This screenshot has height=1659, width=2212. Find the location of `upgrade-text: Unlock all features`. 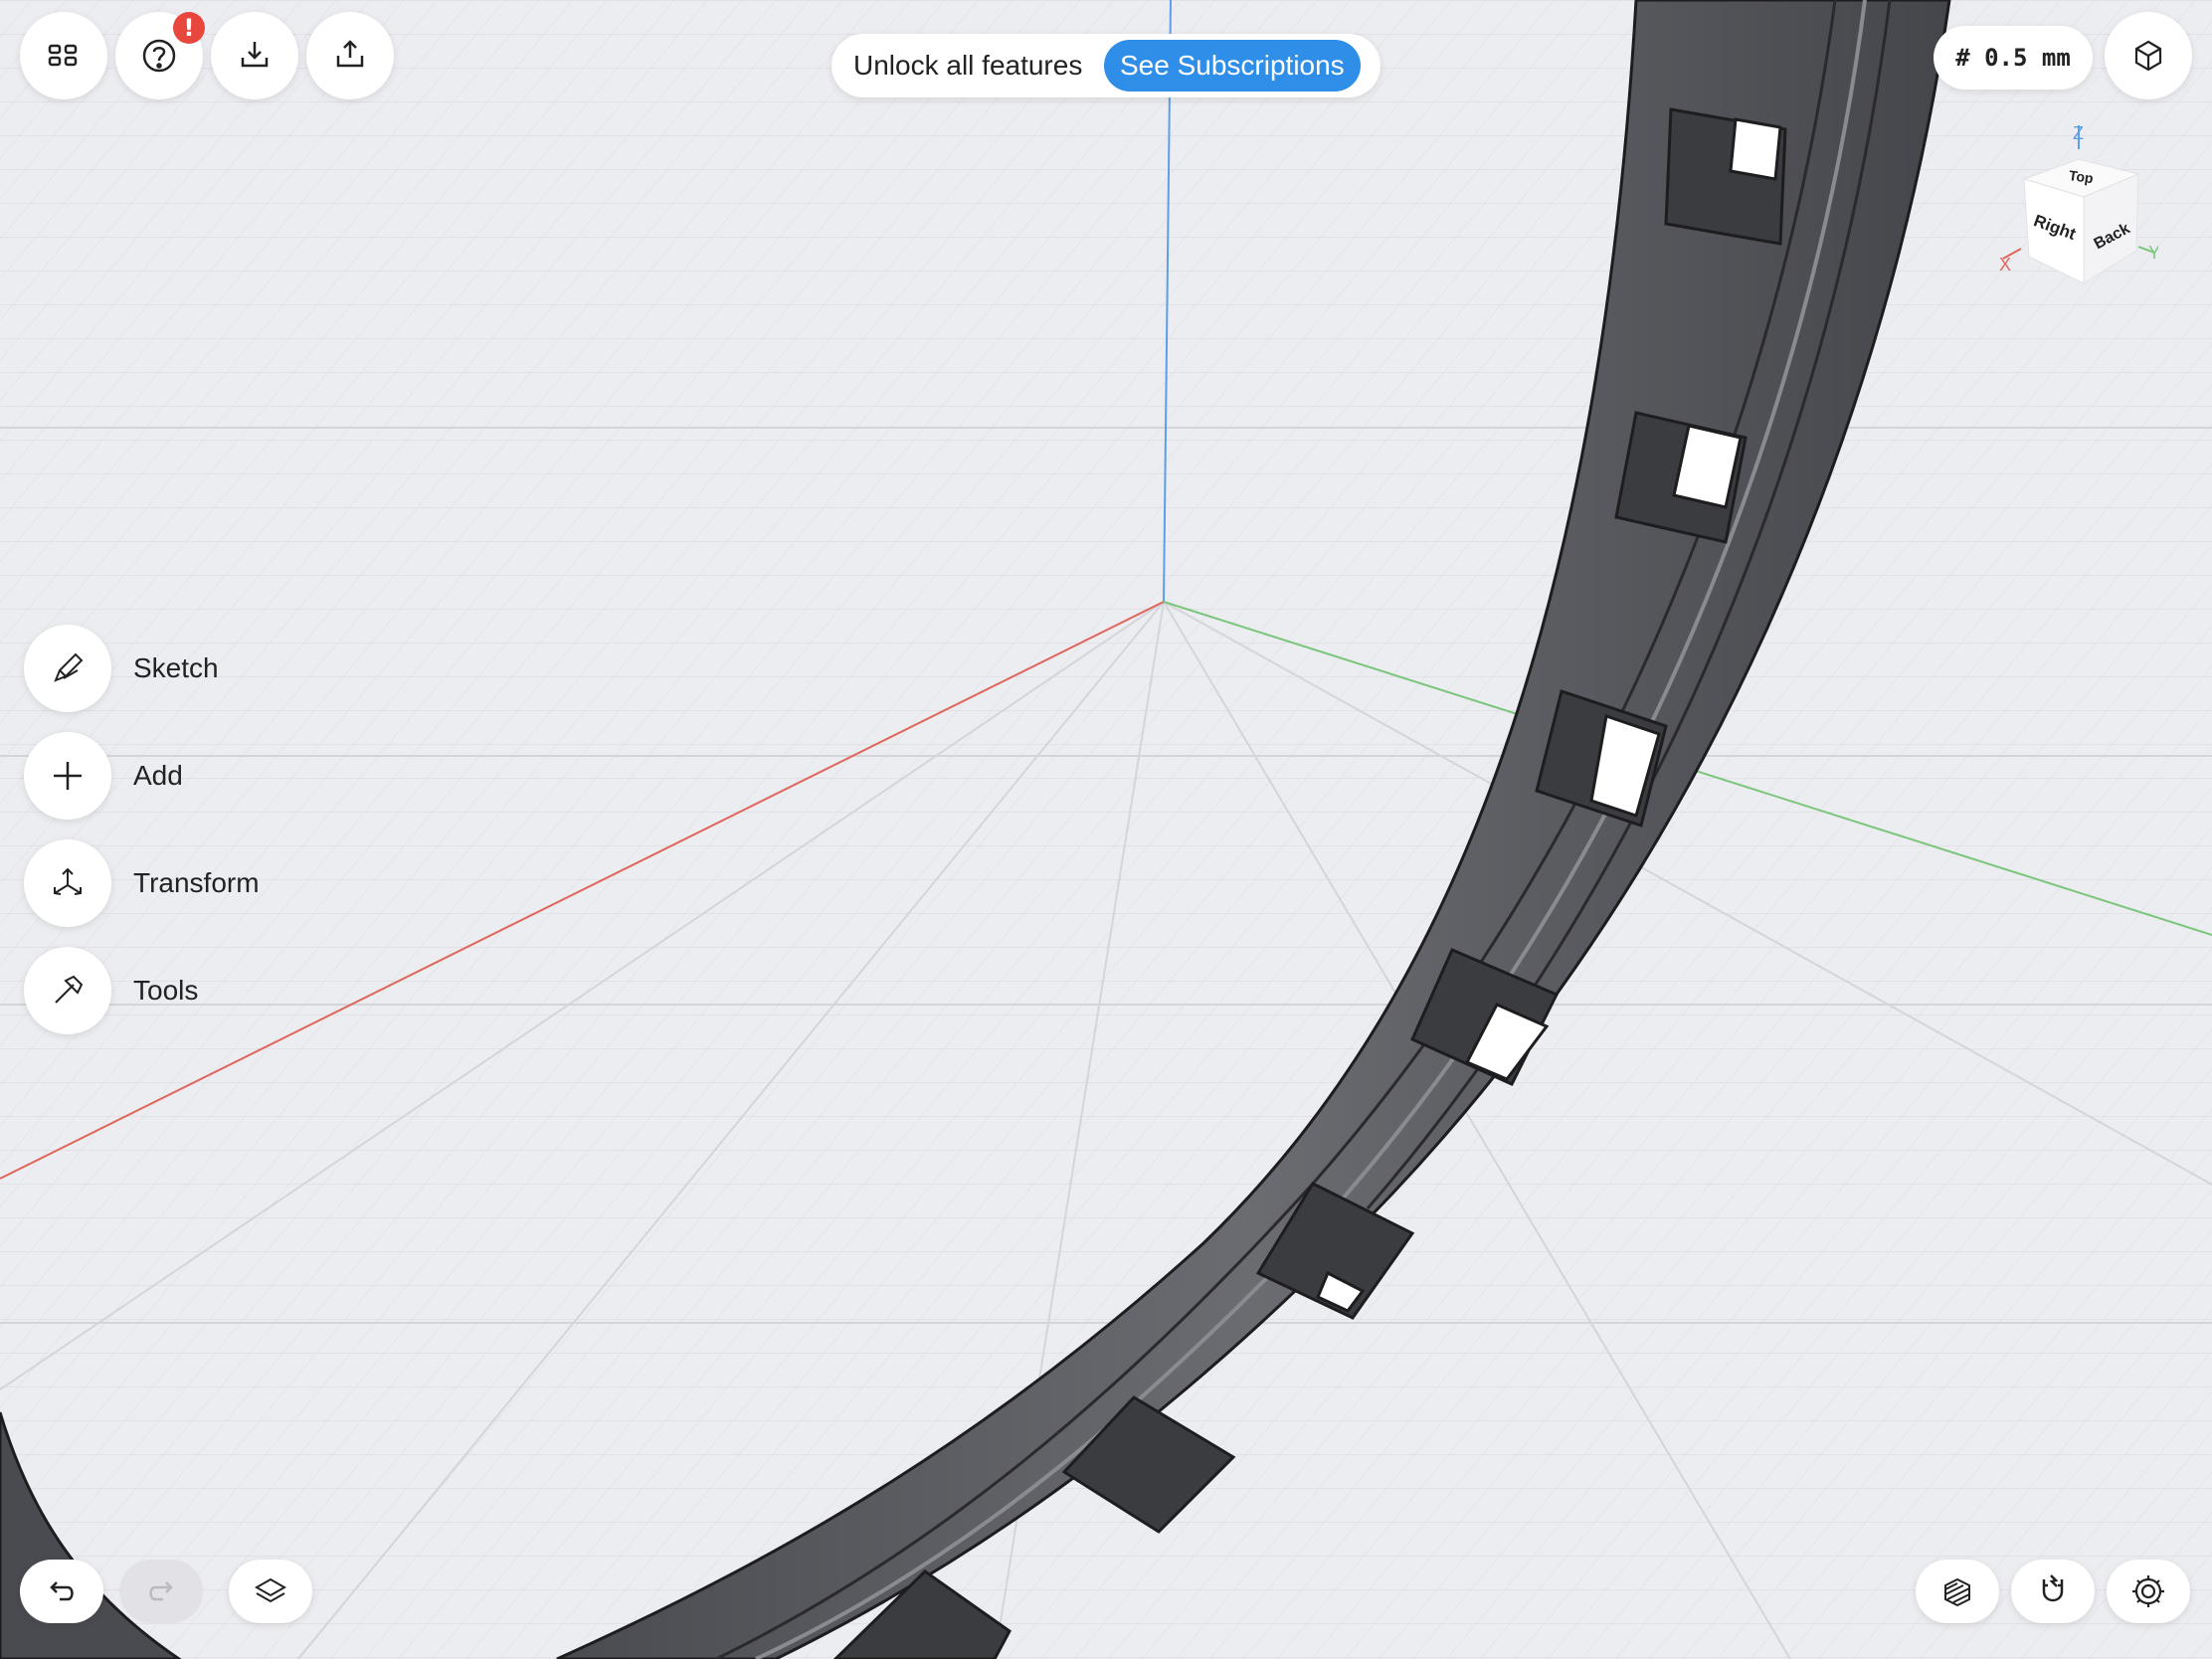

upgrade-text: Unlock all features is located at coordinates (968, 65).